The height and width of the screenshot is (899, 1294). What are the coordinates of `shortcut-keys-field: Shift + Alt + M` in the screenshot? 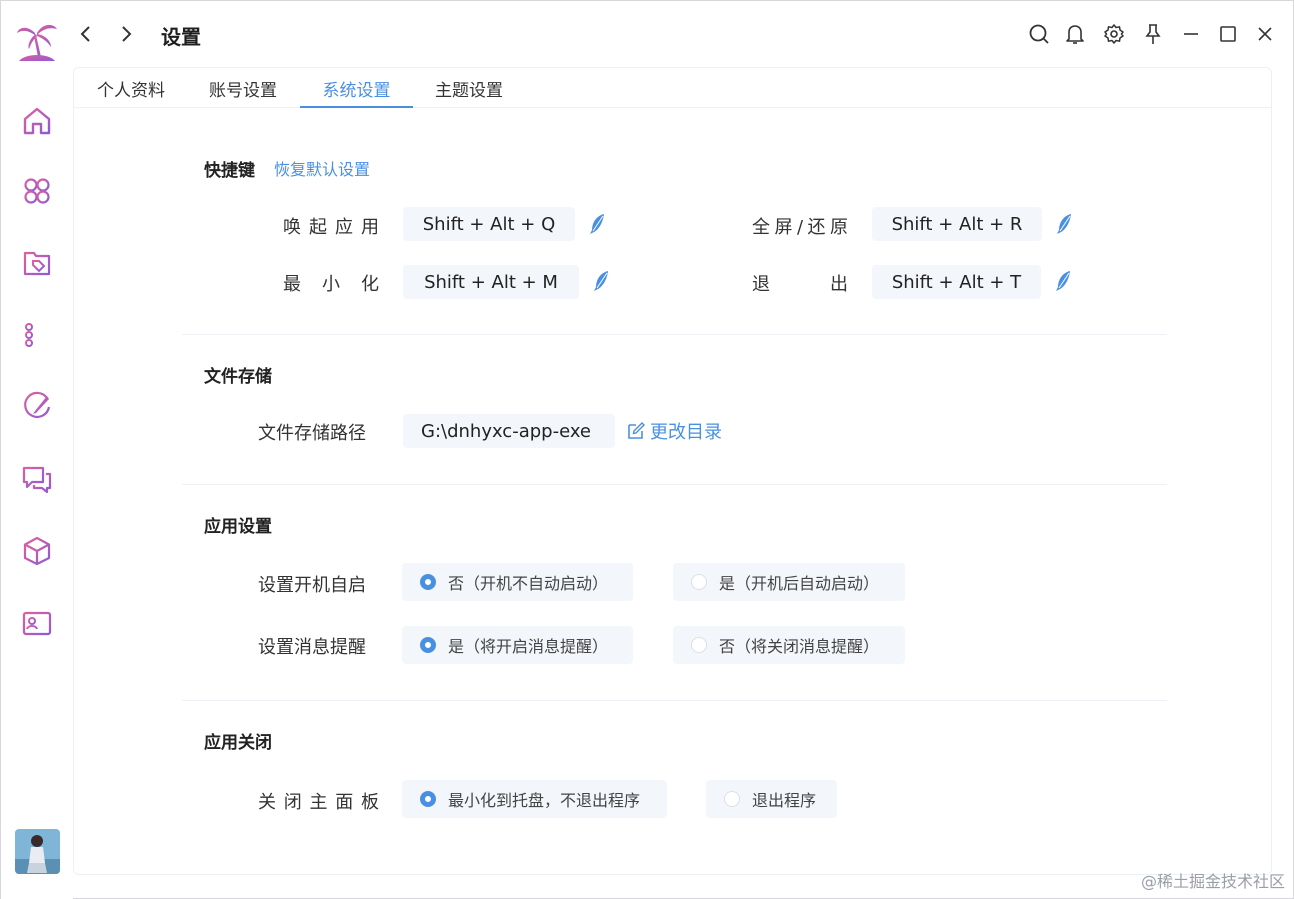 It's located at (491, 282).